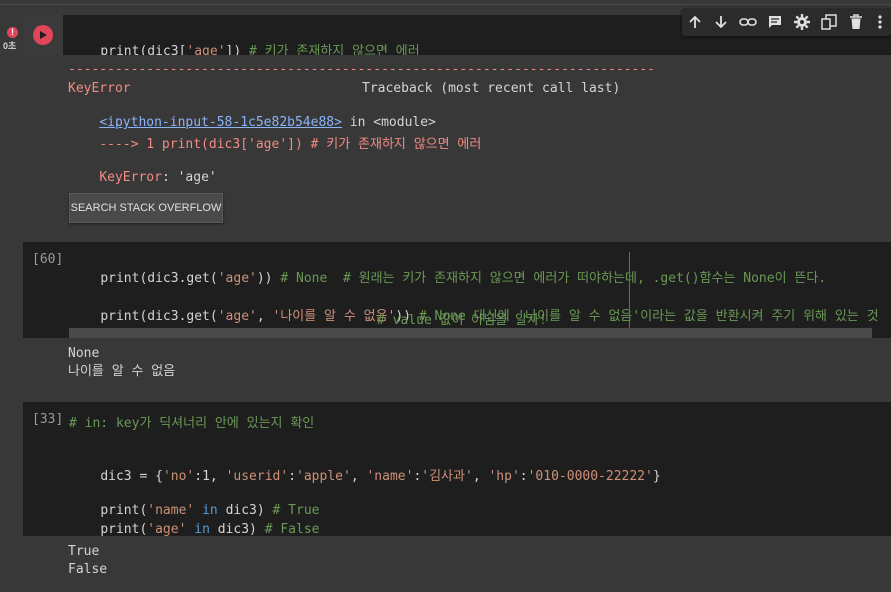  Describe the element at coordinates (695, 22) in the screenshot. I see `arrow-up-icon` at that location.